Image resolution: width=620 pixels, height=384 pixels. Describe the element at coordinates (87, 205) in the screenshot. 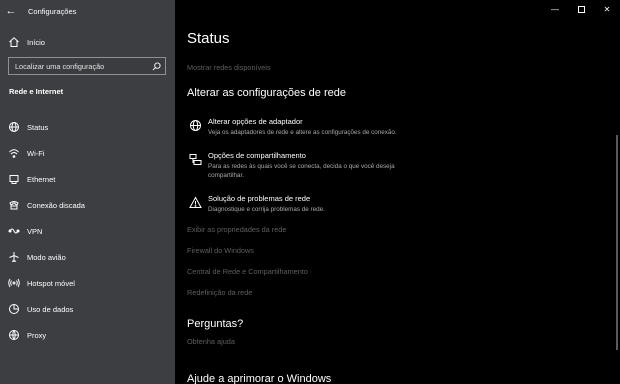

I see `sidebar-item-dialup: Conexão discada` at that location.